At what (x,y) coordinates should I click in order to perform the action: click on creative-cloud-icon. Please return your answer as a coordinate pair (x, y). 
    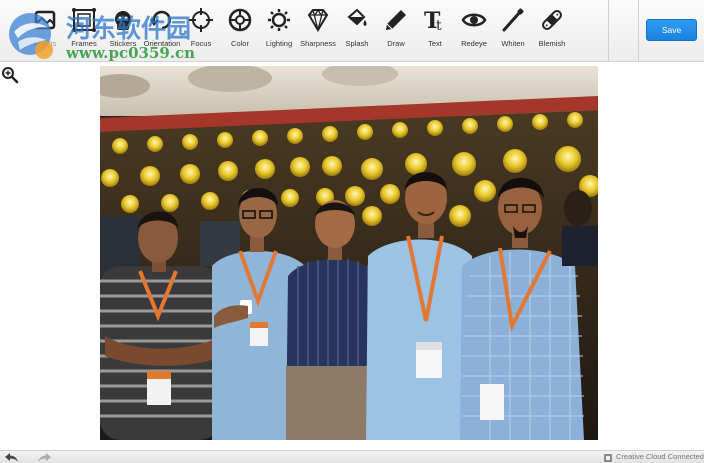
    Looking at the image, I should click on (608, 458).